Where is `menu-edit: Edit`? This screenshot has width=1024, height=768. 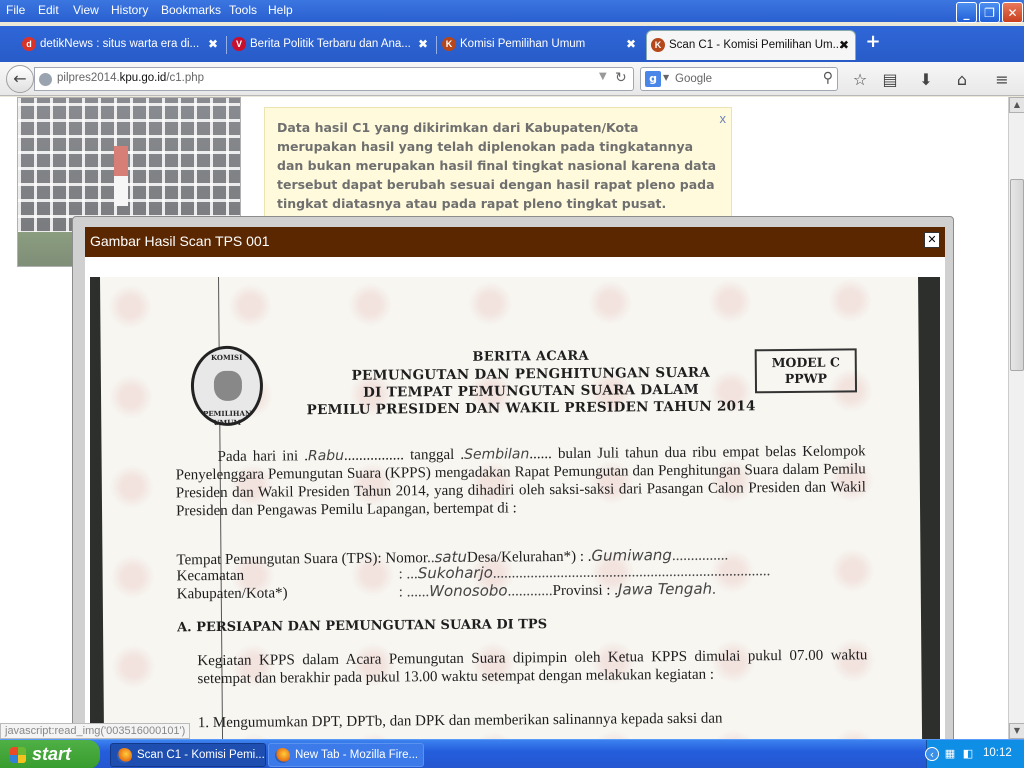
menu-edit: Edit is located at coordinates (48, 10).